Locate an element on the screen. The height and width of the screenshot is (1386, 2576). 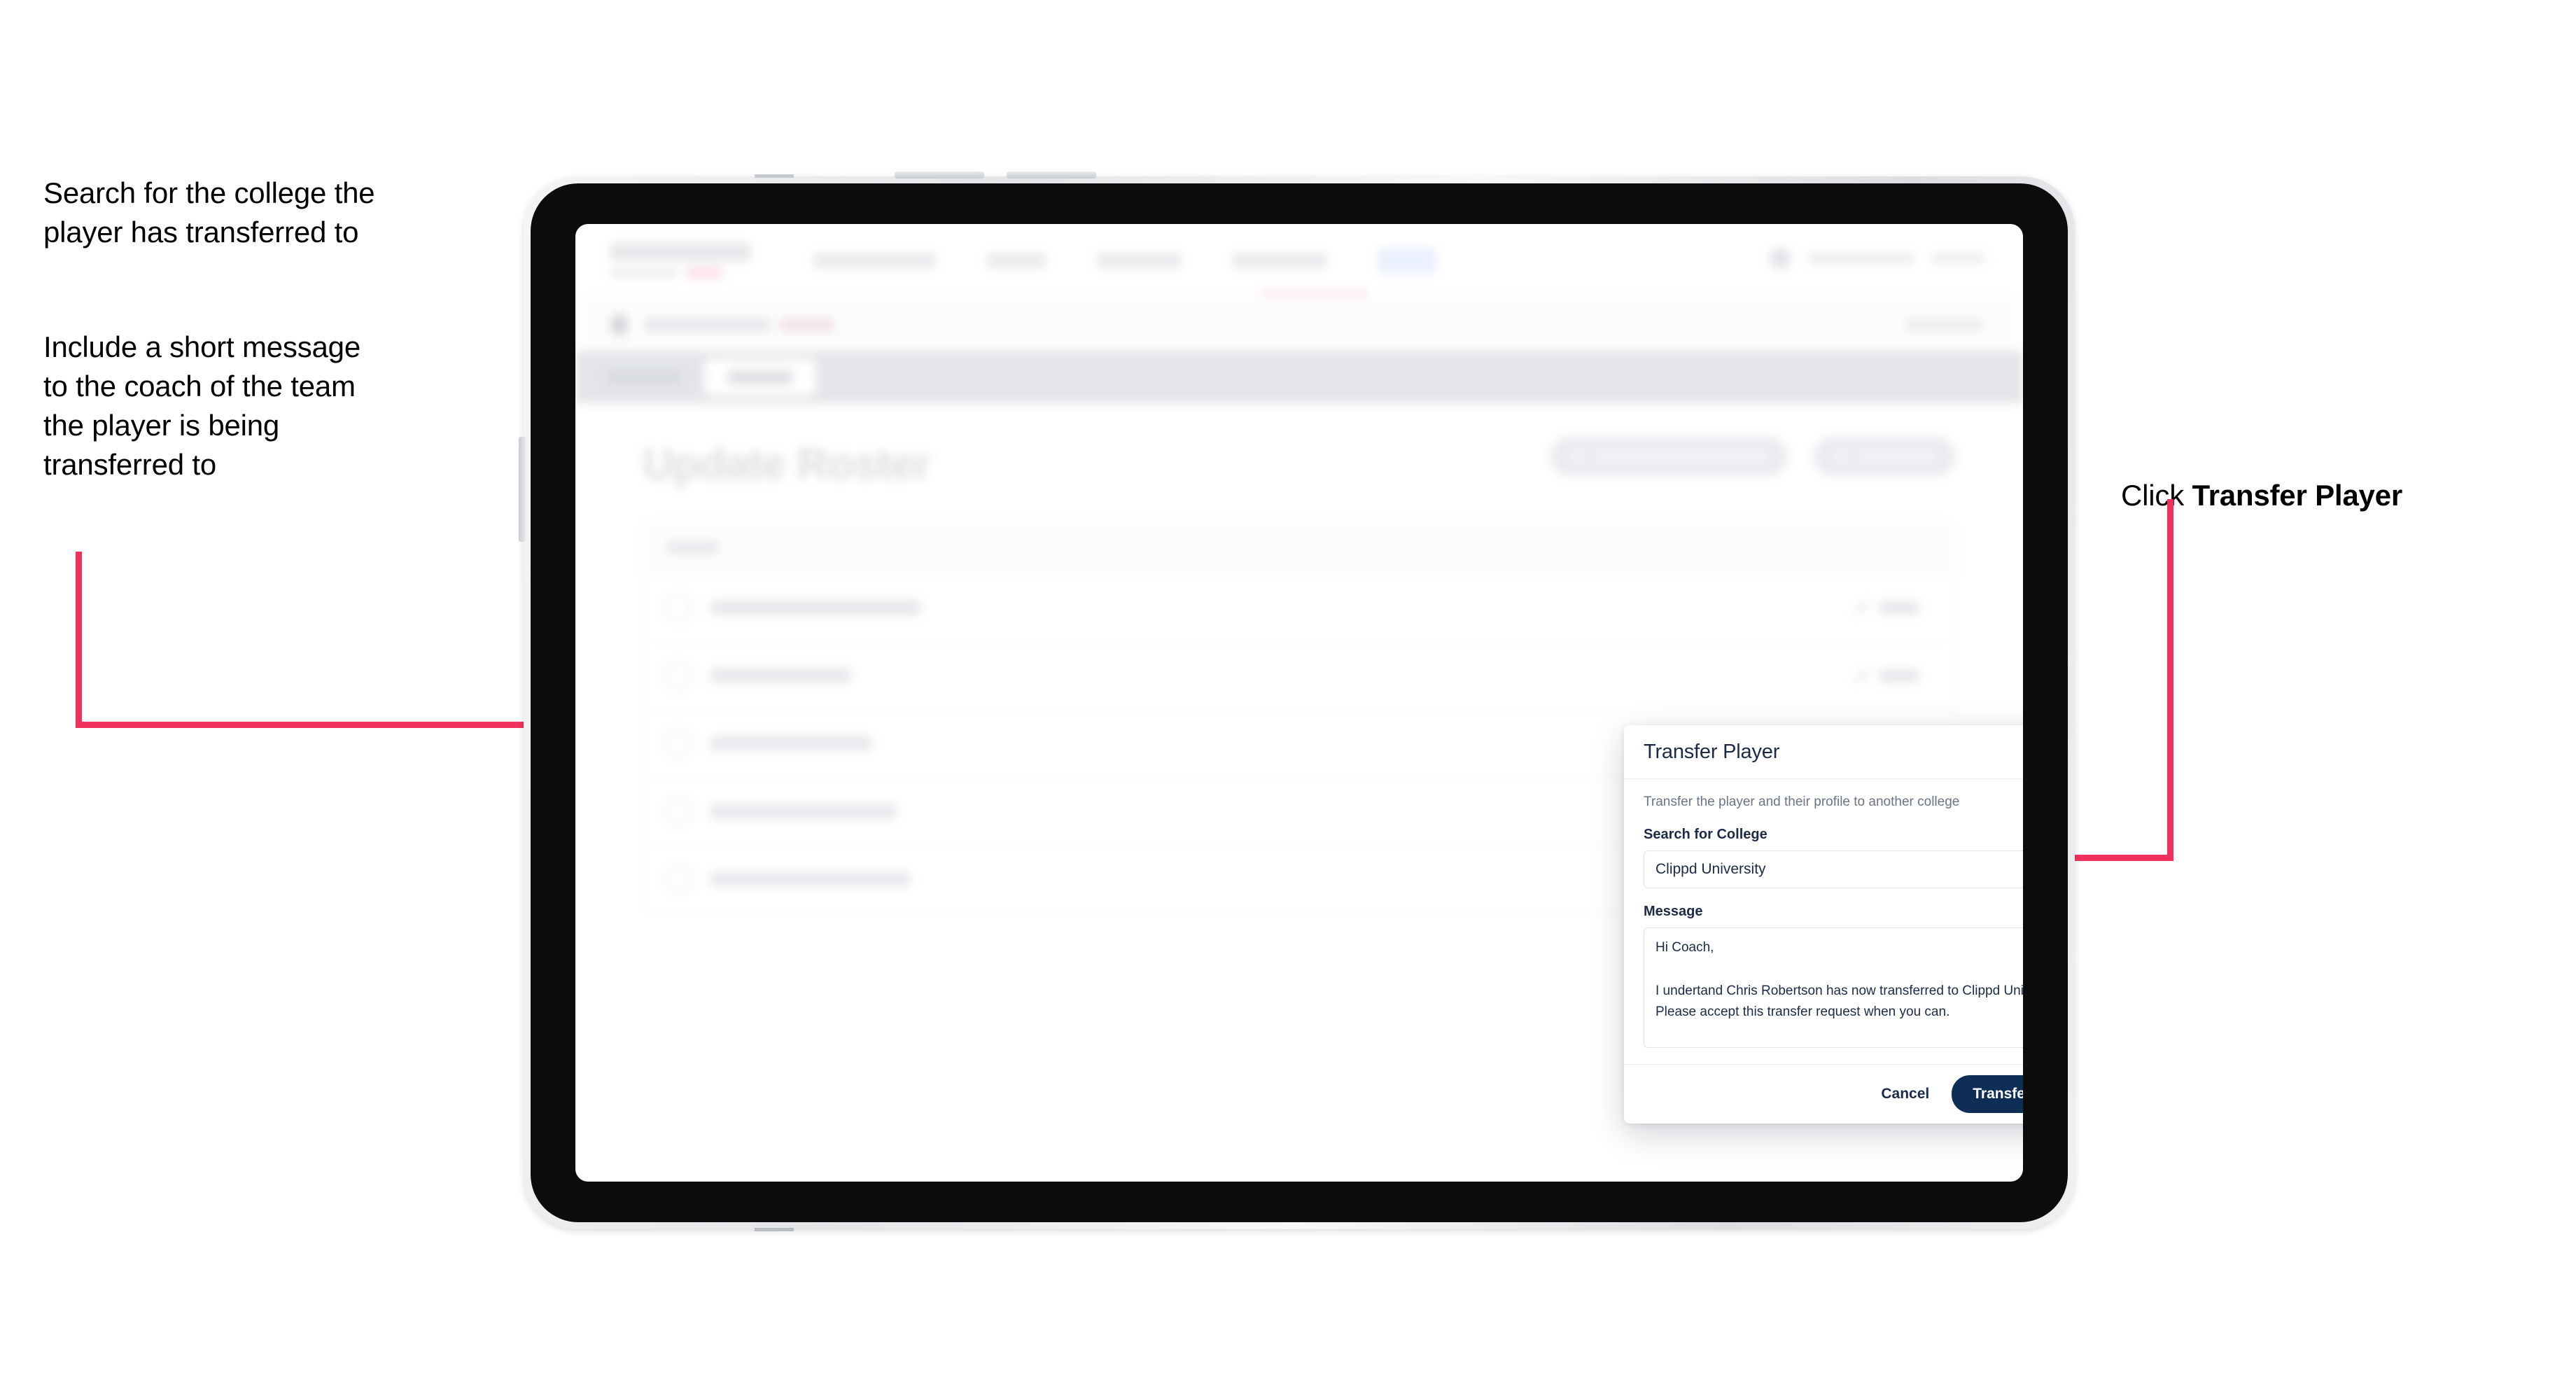
callout-line-right-vertical is located at coordinates (2170, 679).